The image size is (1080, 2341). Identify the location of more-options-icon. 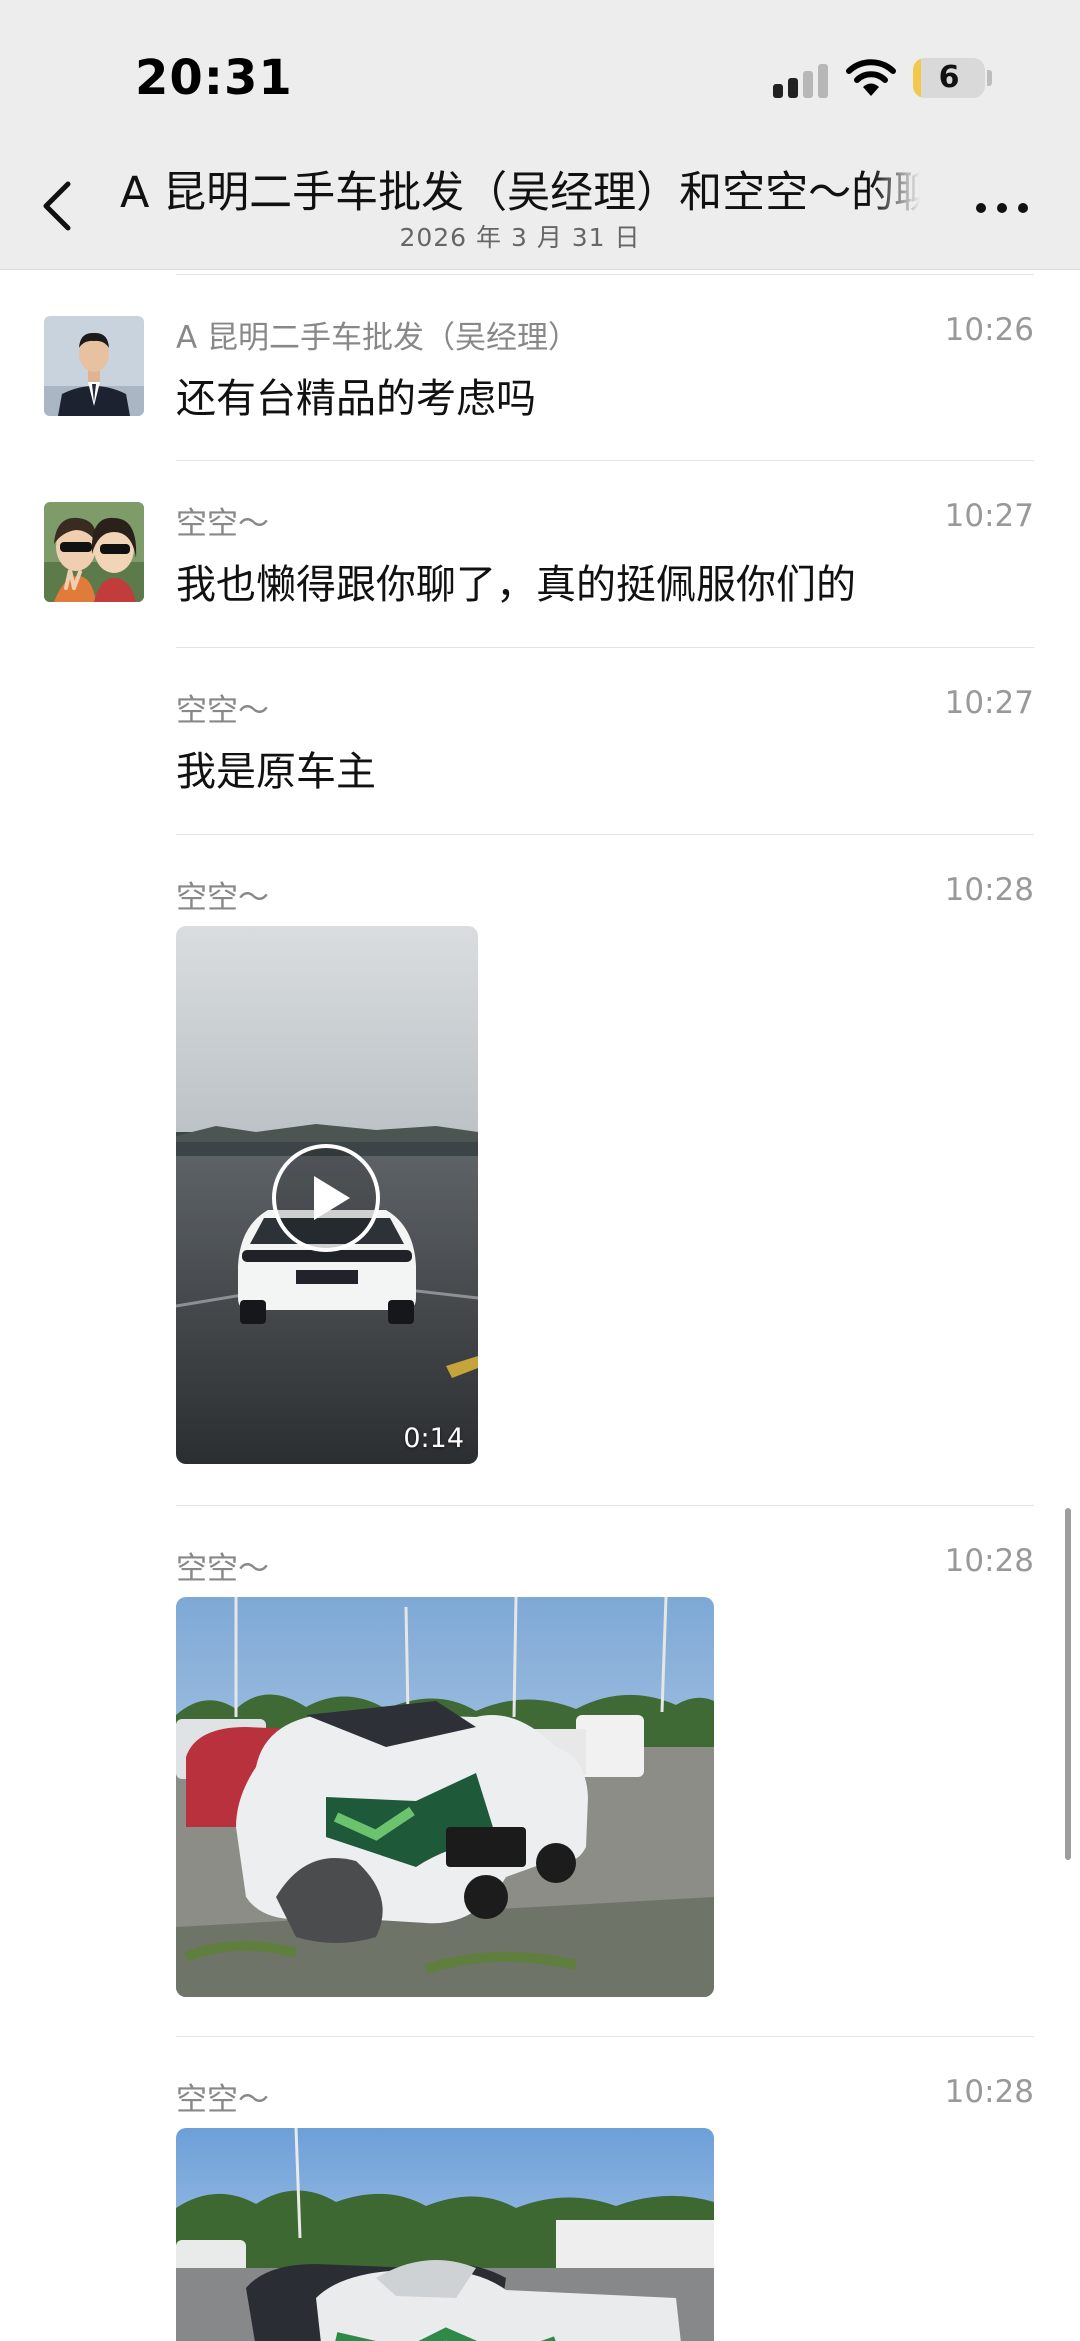
(1002, 208).